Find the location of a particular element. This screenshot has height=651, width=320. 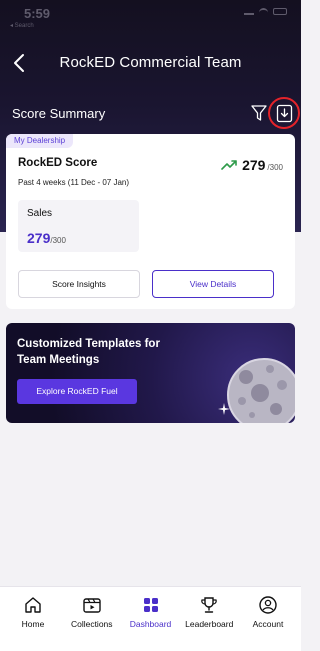

section-title: Score Summary is located at coordinates (59, 113).